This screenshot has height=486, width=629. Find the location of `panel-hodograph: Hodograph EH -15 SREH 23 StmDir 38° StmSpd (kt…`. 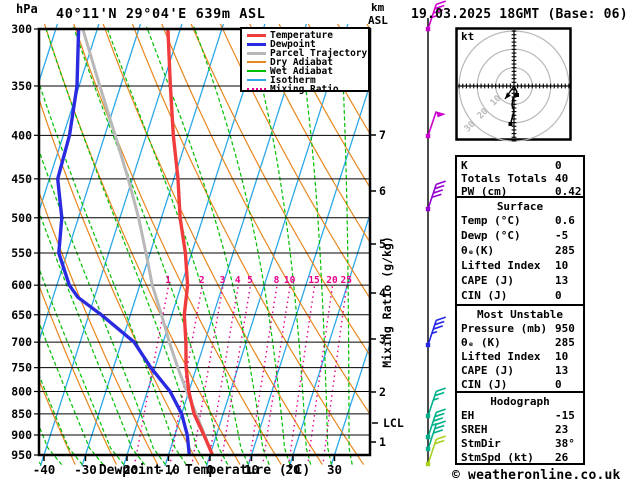

panel-hodograph: Hodograph EH -15 SREH 23 StmDir 38° StmSpd (kt… is located at coordinates (520, 428).